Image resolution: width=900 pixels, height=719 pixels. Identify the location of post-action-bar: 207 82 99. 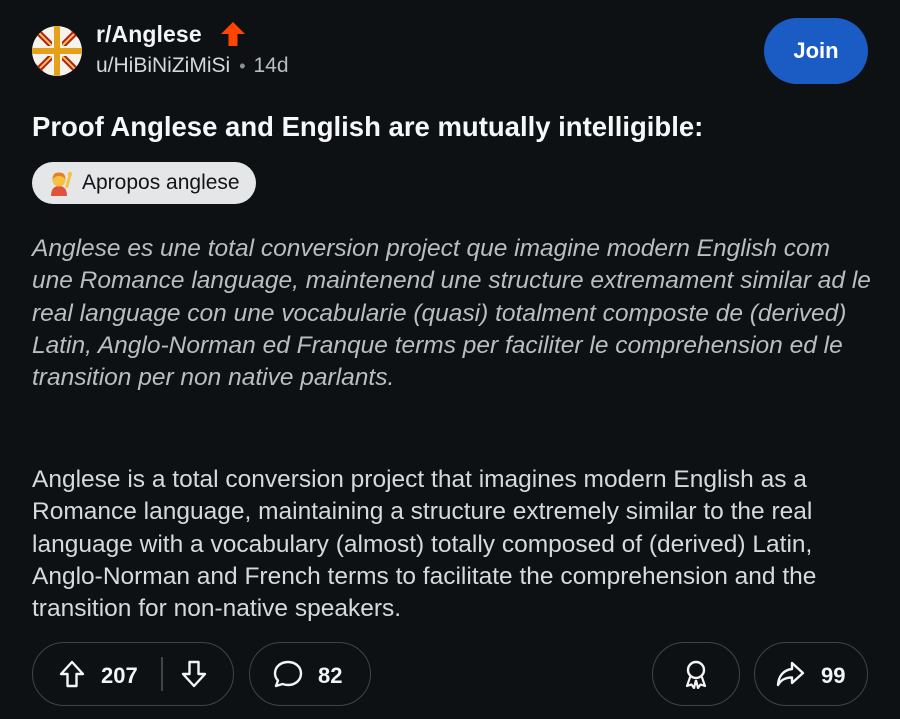
(450, 675).